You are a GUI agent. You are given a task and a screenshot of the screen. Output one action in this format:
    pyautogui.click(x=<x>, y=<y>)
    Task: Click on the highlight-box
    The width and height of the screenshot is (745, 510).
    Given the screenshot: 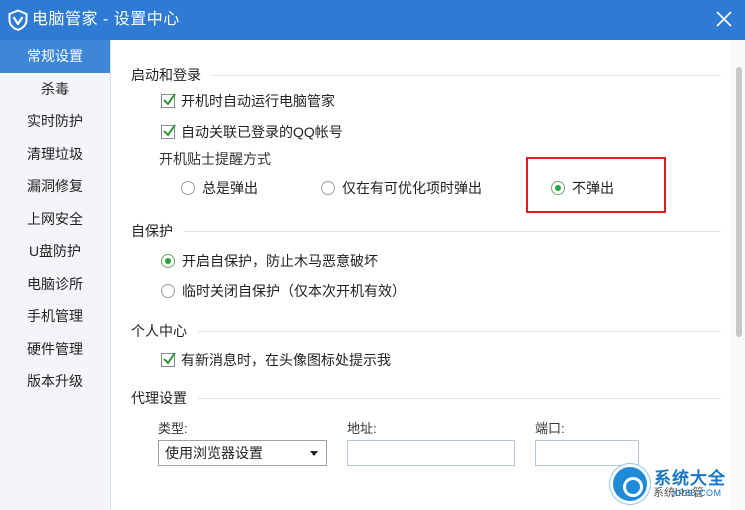 What is the action you would take?
    pyautogui.click(x=596, y=185)
    